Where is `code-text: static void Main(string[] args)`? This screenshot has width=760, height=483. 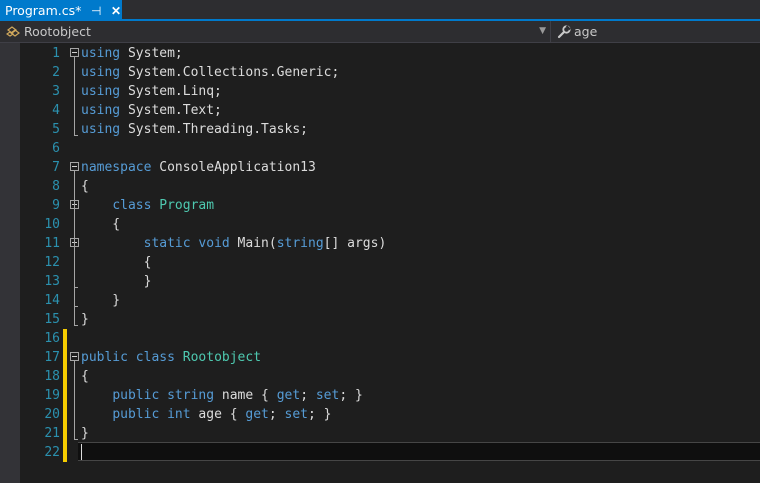 code-text: static void Main(string[] args) is located at coordinates (234, 243).